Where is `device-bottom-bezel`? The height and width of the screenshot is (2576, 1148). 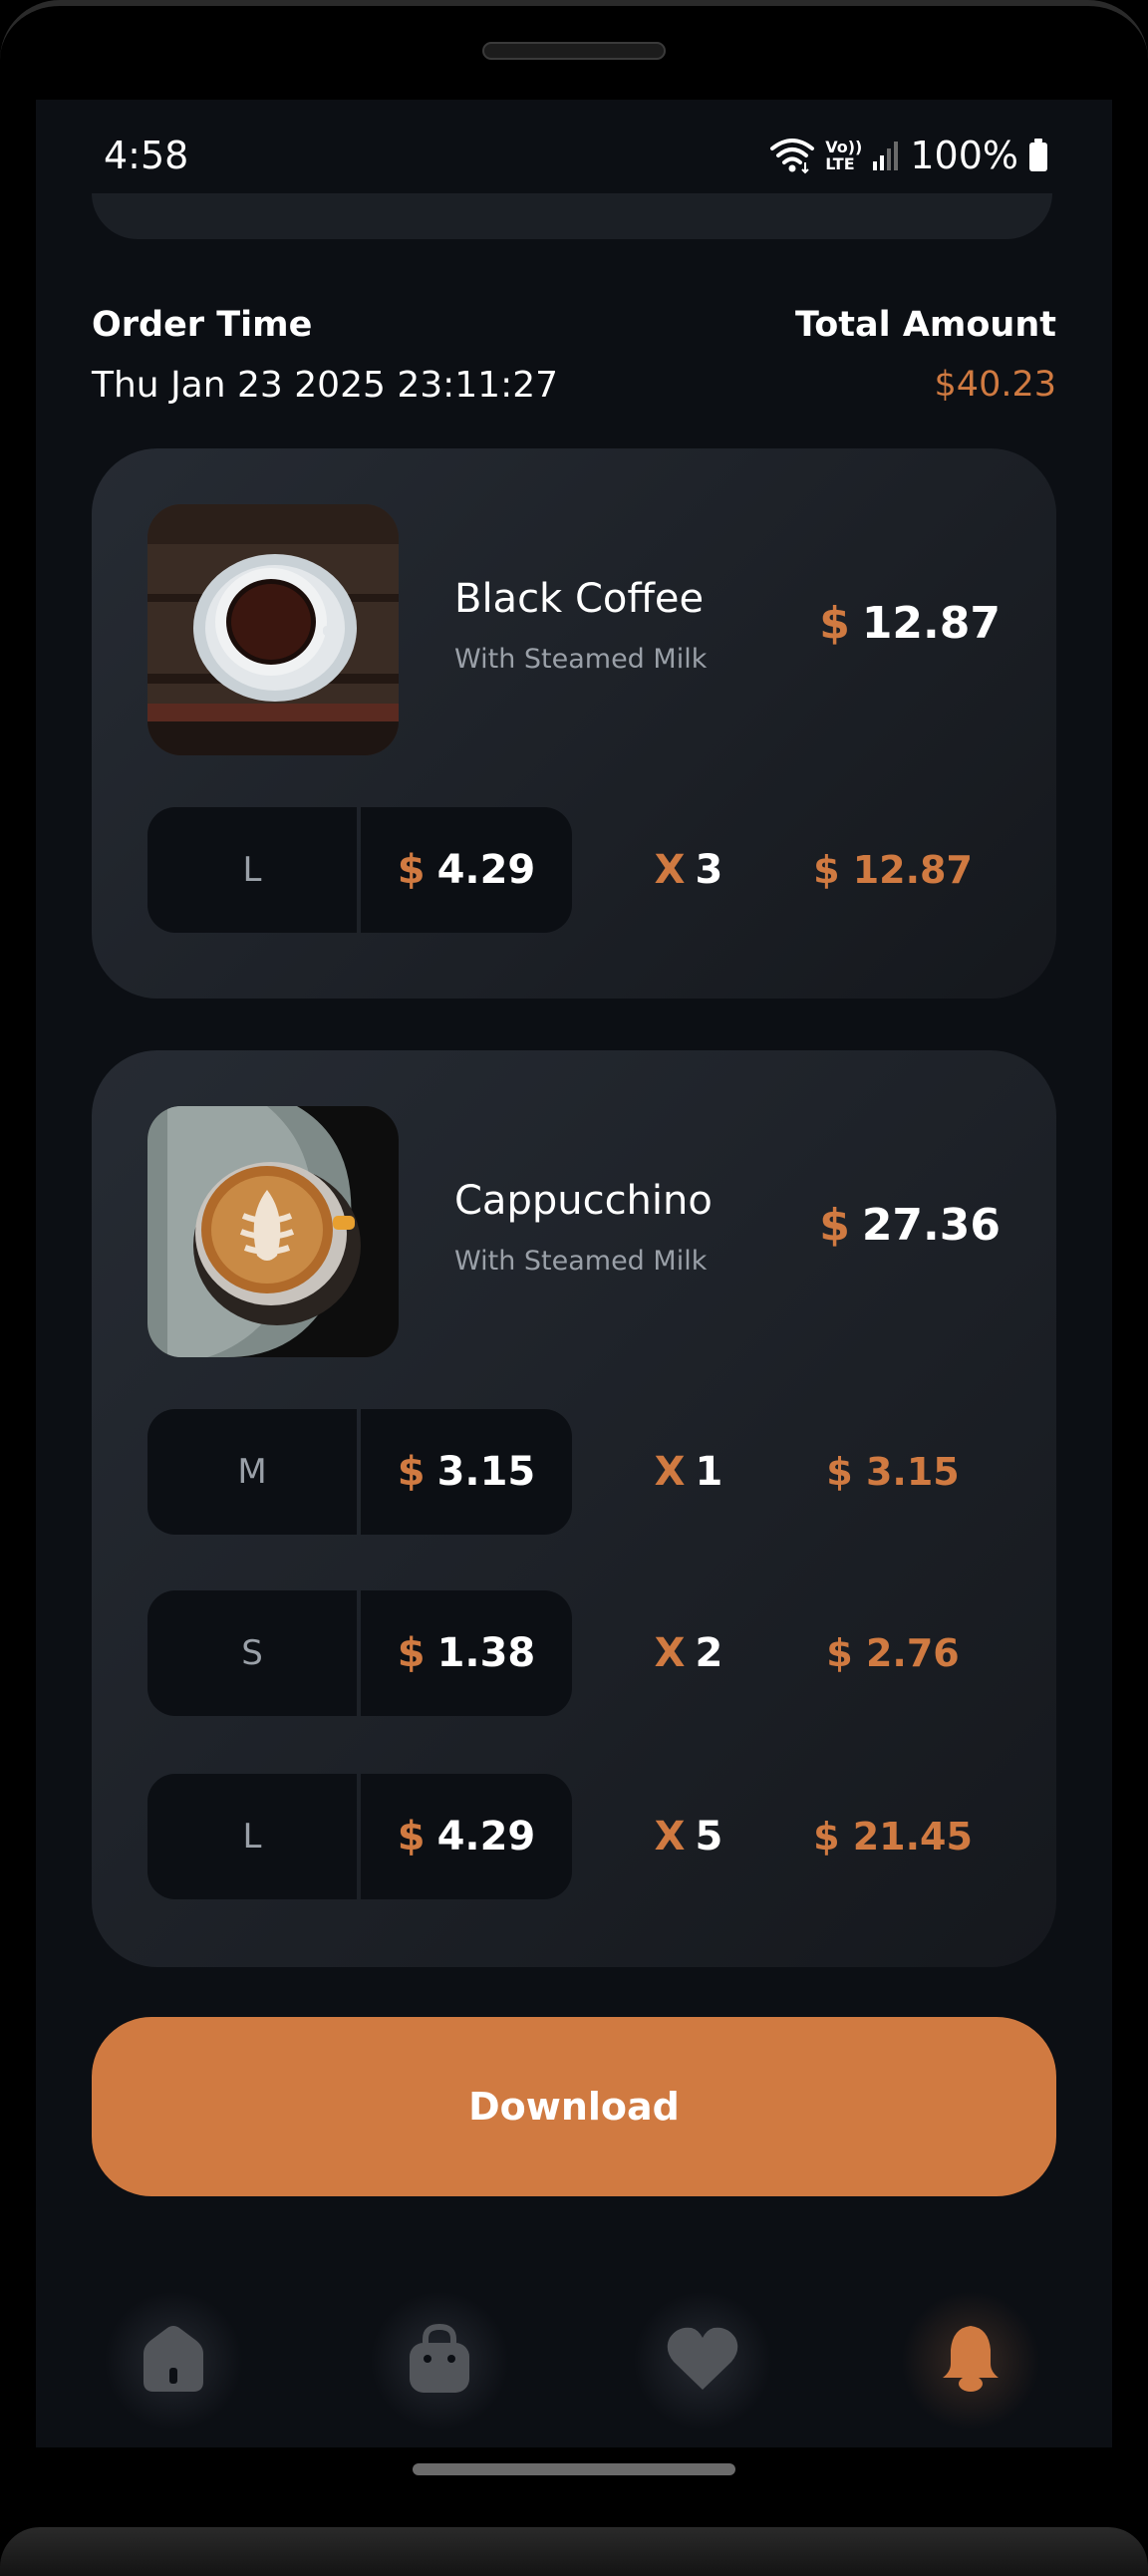
device-bottom-bezel is located at coordinates (574, 2551).